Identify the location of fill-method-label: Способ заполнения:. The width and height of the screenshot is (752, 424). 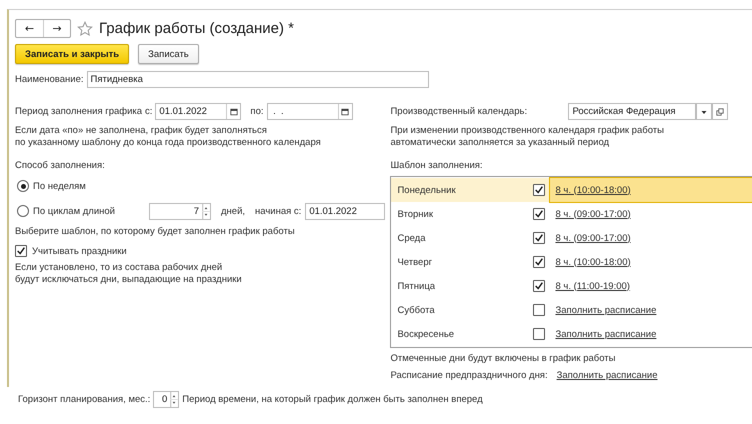
(60, 165).